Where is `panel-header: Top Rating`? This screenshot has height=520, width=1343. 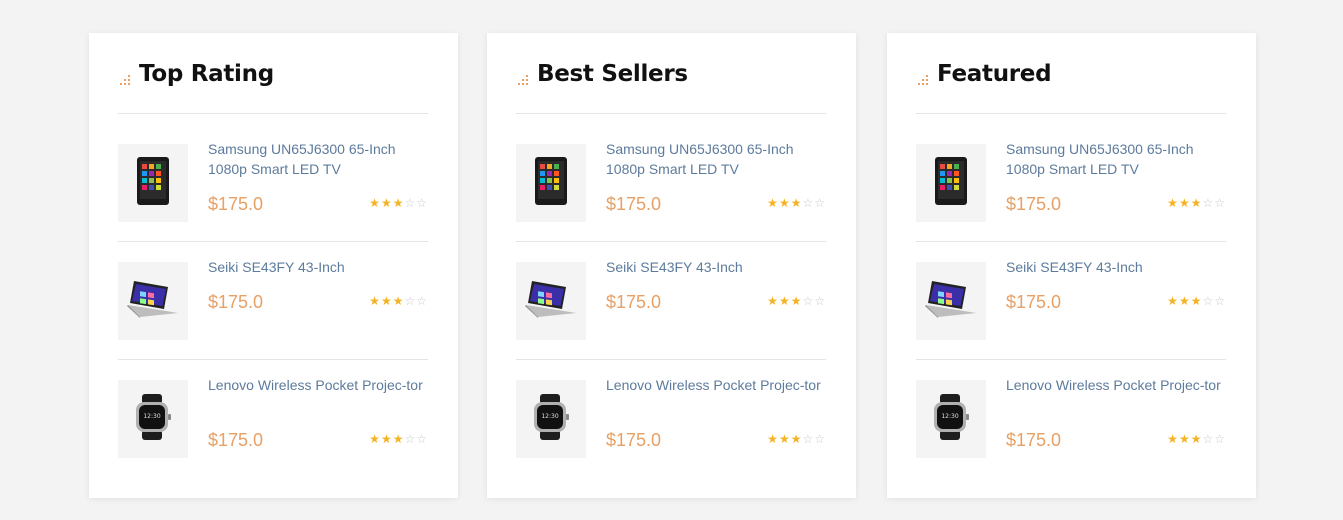 panel-header: Top Rating is located at coordinates (273, 73).